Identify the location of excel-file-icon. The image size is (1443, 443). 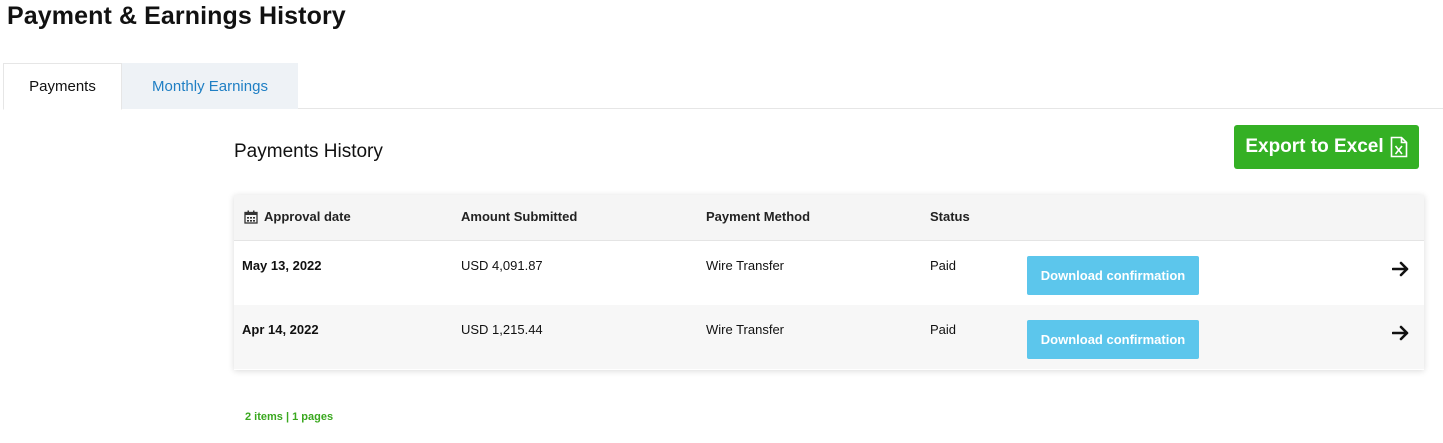
(1399, 147).